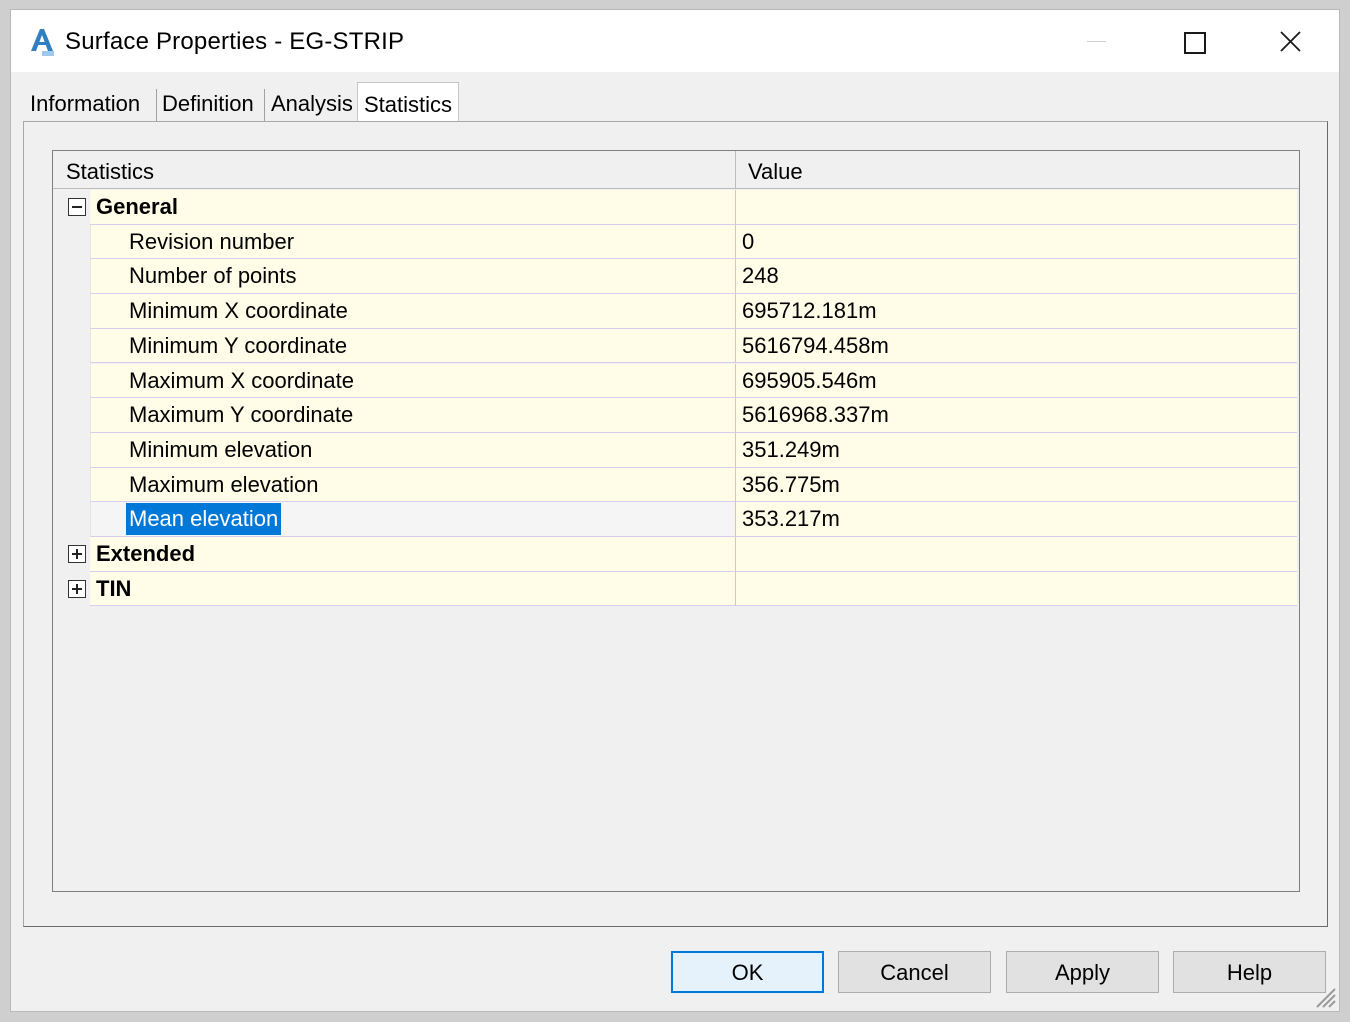 The height and width of the screenshot is (1022, 1350). What do you see at coordinates (1249, 972) in the screenshot?
I see `help-button: Help` at bounding box center [1249, 972].